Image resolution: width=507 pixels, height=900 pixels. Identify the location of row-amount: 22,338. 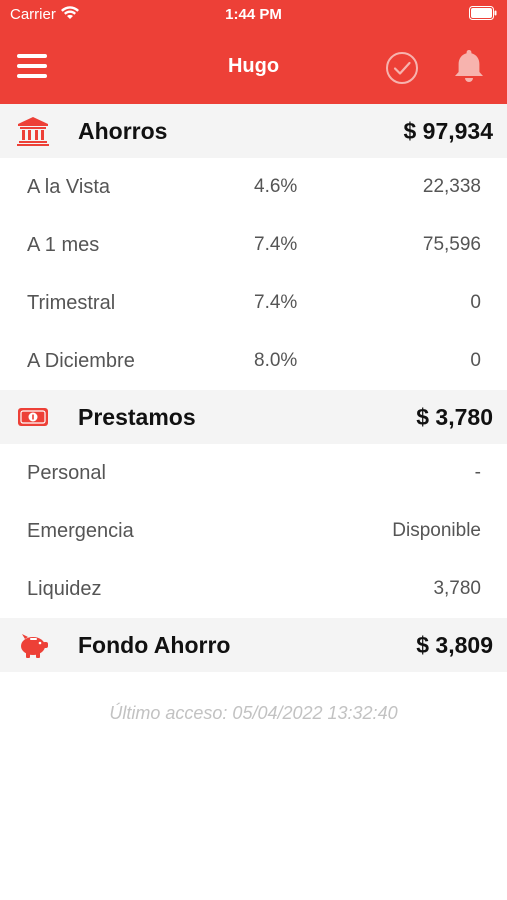
(451, 186).